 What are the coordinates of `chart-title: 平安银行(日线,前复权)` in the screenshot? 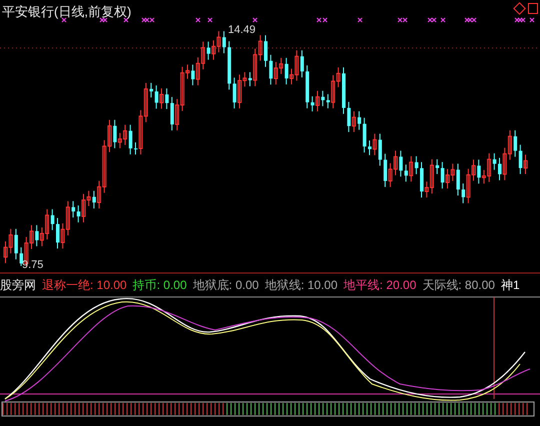 It's located at (67, 12).